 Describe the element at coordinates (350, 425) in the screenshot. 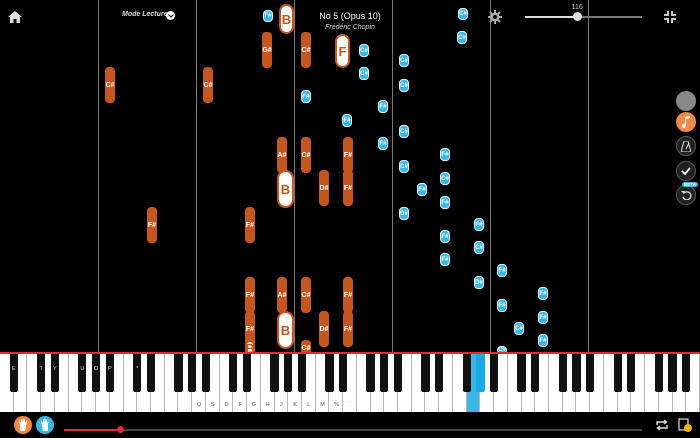

I see `bottom-bar` at that location.